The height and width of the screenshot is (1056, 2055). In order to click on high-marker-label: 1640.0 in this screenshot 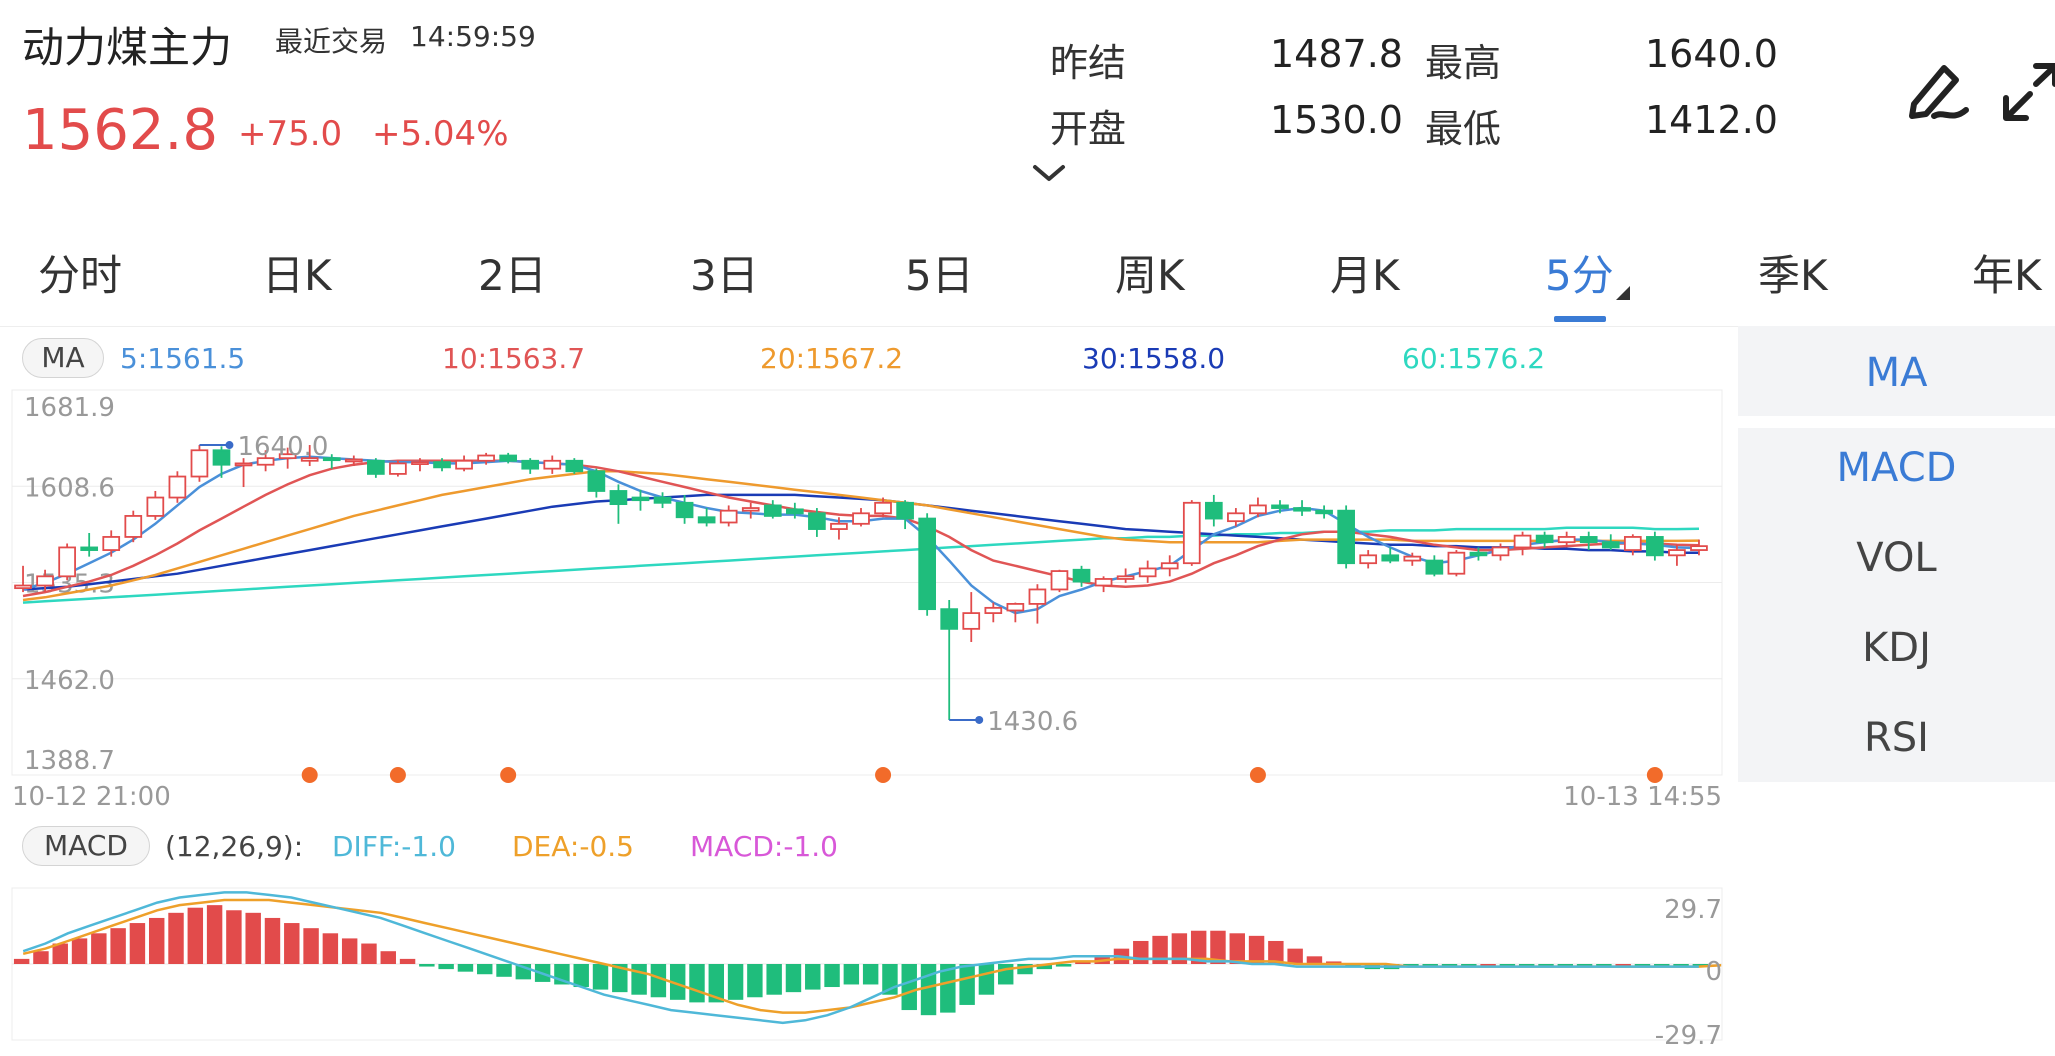, I will do `click(282, 447)`.